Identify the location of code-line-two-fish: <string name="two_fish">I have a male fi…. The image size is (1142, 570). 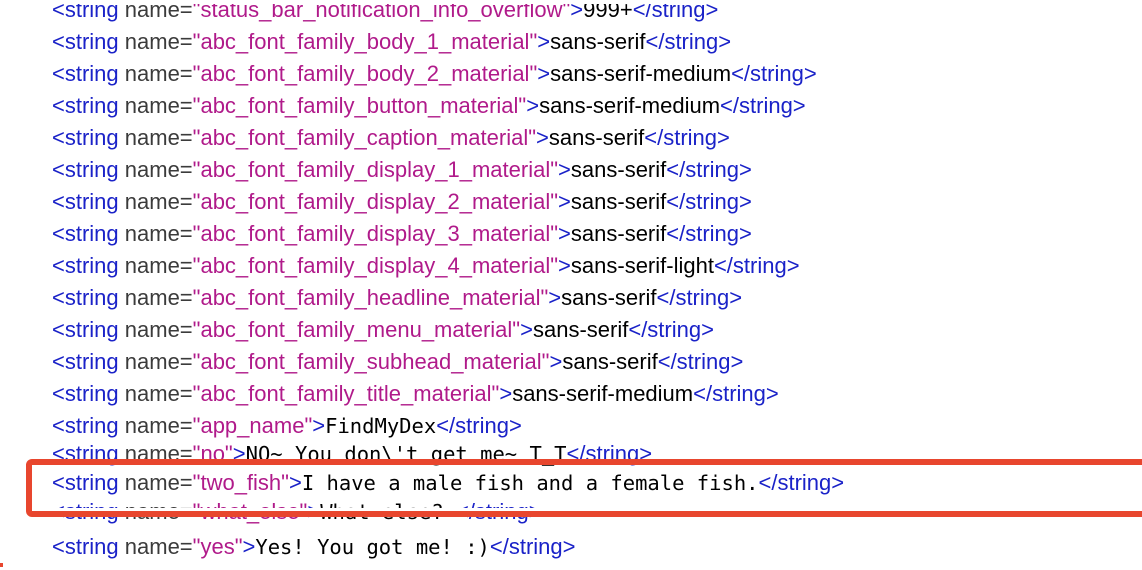
(448, 483).